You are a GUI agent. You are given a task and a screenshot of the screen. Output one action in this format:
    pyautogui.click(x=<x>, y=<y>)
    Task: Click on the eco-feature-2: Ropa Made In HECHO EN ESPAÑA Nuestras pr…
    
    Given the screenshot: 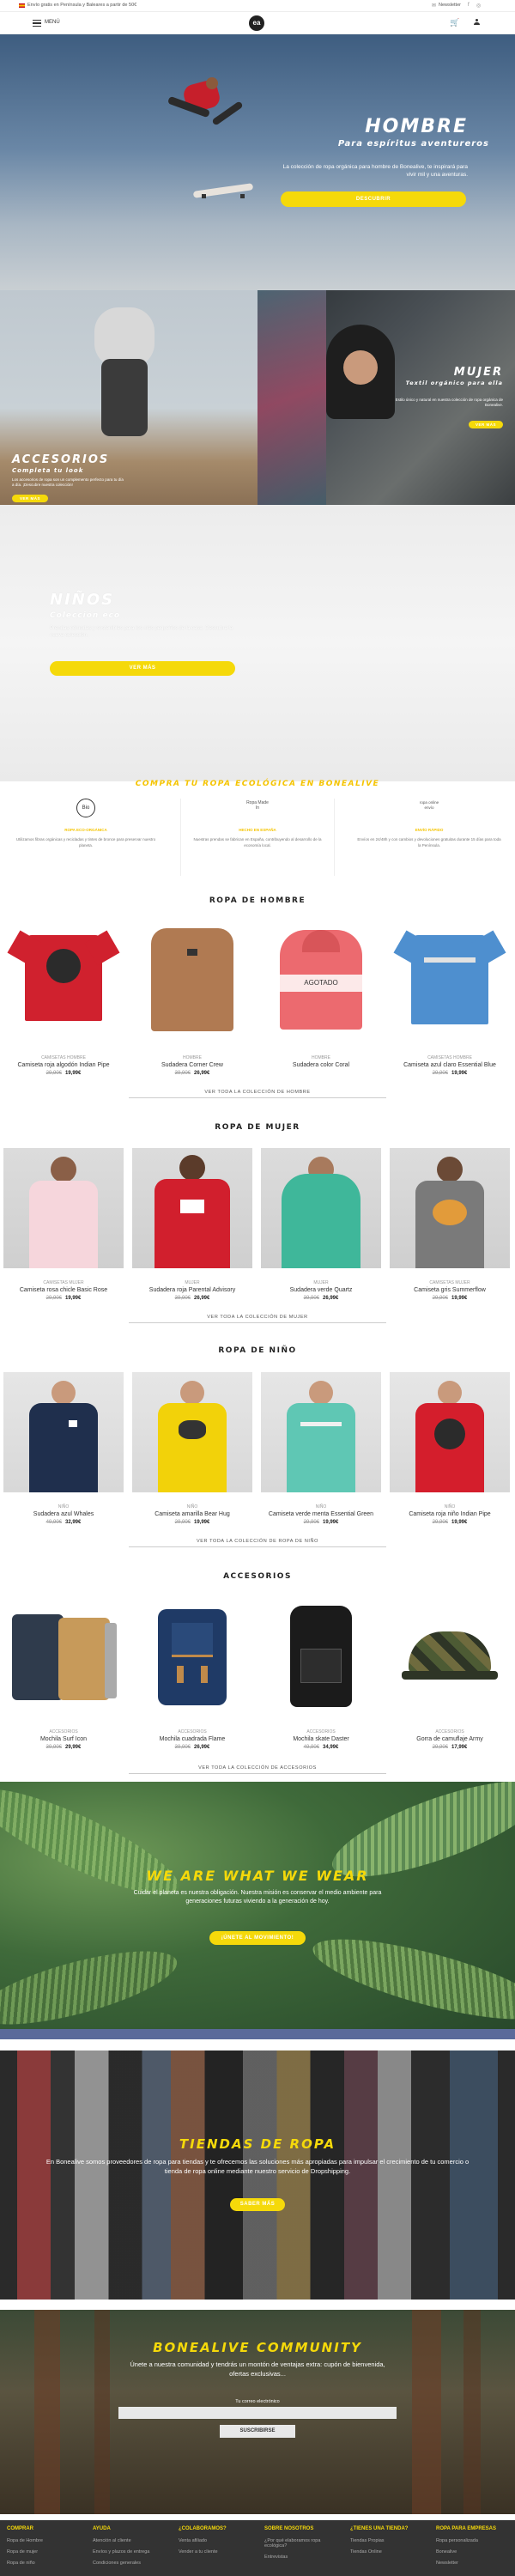 What is the action you would take?
    pyautogui.click(x=257, y=837)
    